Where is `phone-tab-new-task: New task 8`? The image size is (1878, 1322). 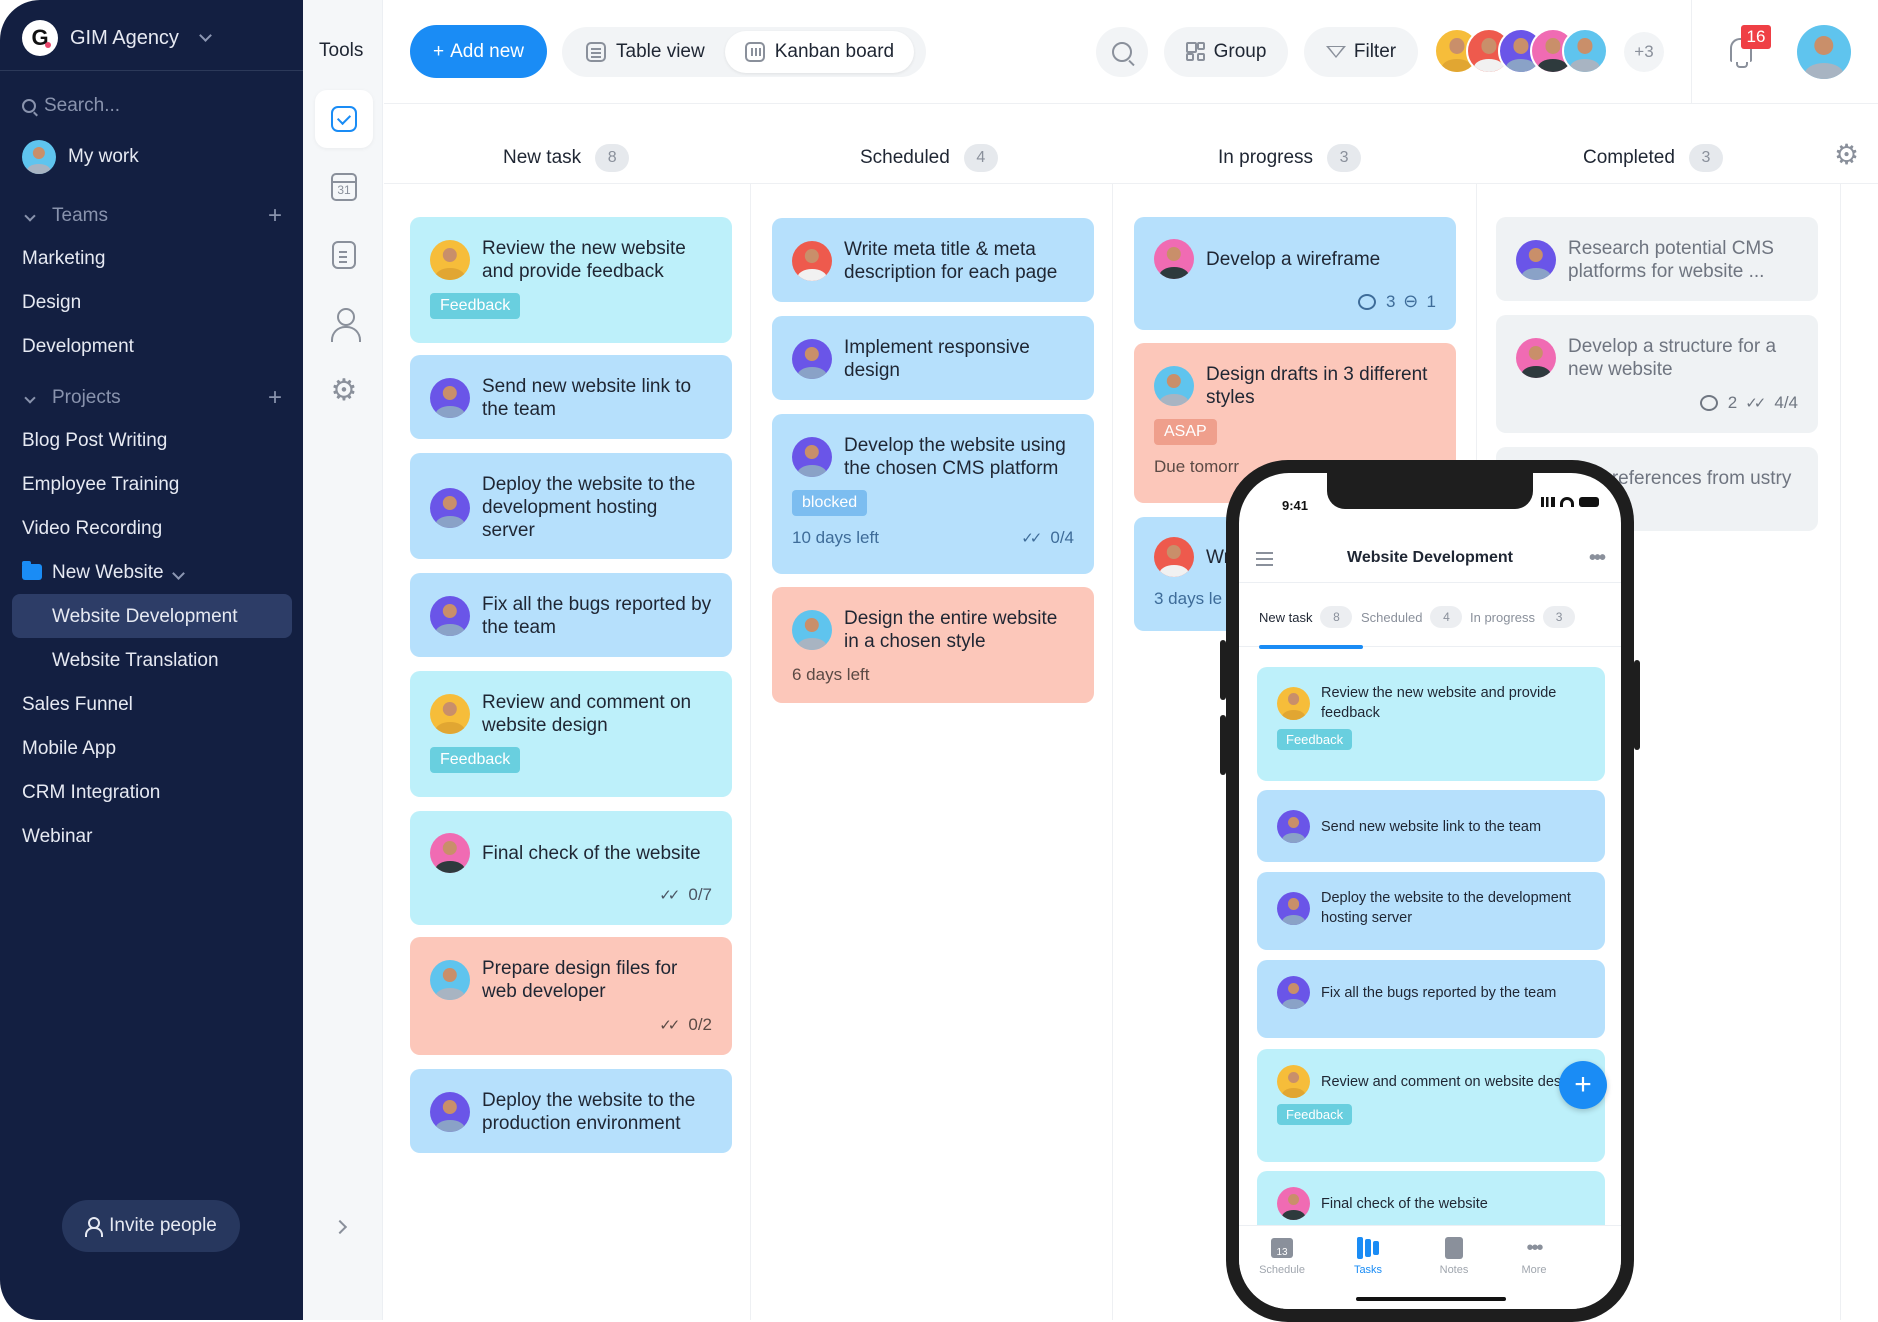
phone-tab-new-task: New task 8 is located at coordinates (1306, 617).